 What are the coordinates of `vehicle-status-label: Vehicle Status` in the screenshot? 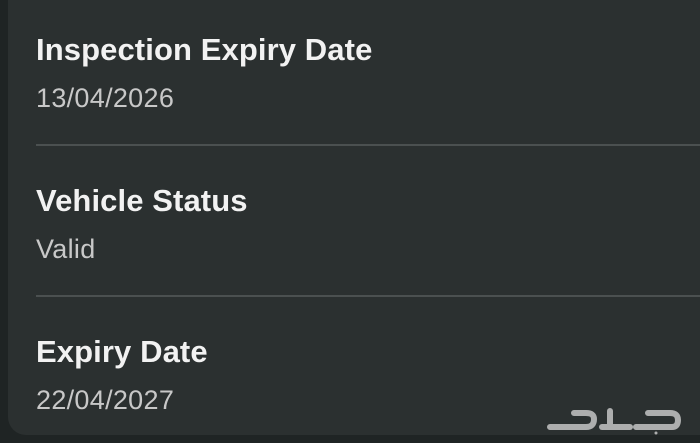 It's located at (142, 200).